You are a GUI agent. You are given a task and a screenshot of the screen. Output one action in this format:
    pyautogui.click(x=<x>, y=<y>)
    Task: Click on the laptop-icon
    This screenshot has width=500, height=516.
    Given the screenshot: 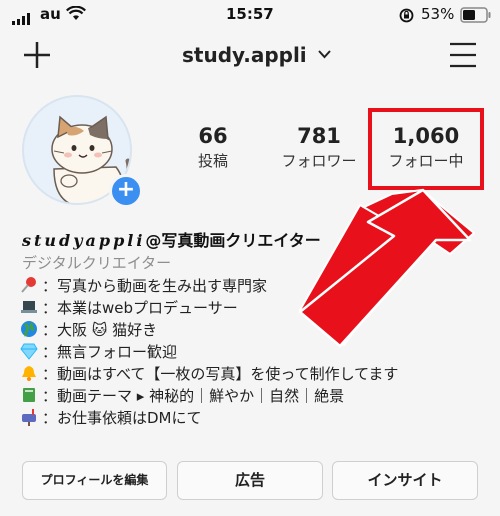 What is the action you would take?
    pyautogui.click(x=29, y=307)
    